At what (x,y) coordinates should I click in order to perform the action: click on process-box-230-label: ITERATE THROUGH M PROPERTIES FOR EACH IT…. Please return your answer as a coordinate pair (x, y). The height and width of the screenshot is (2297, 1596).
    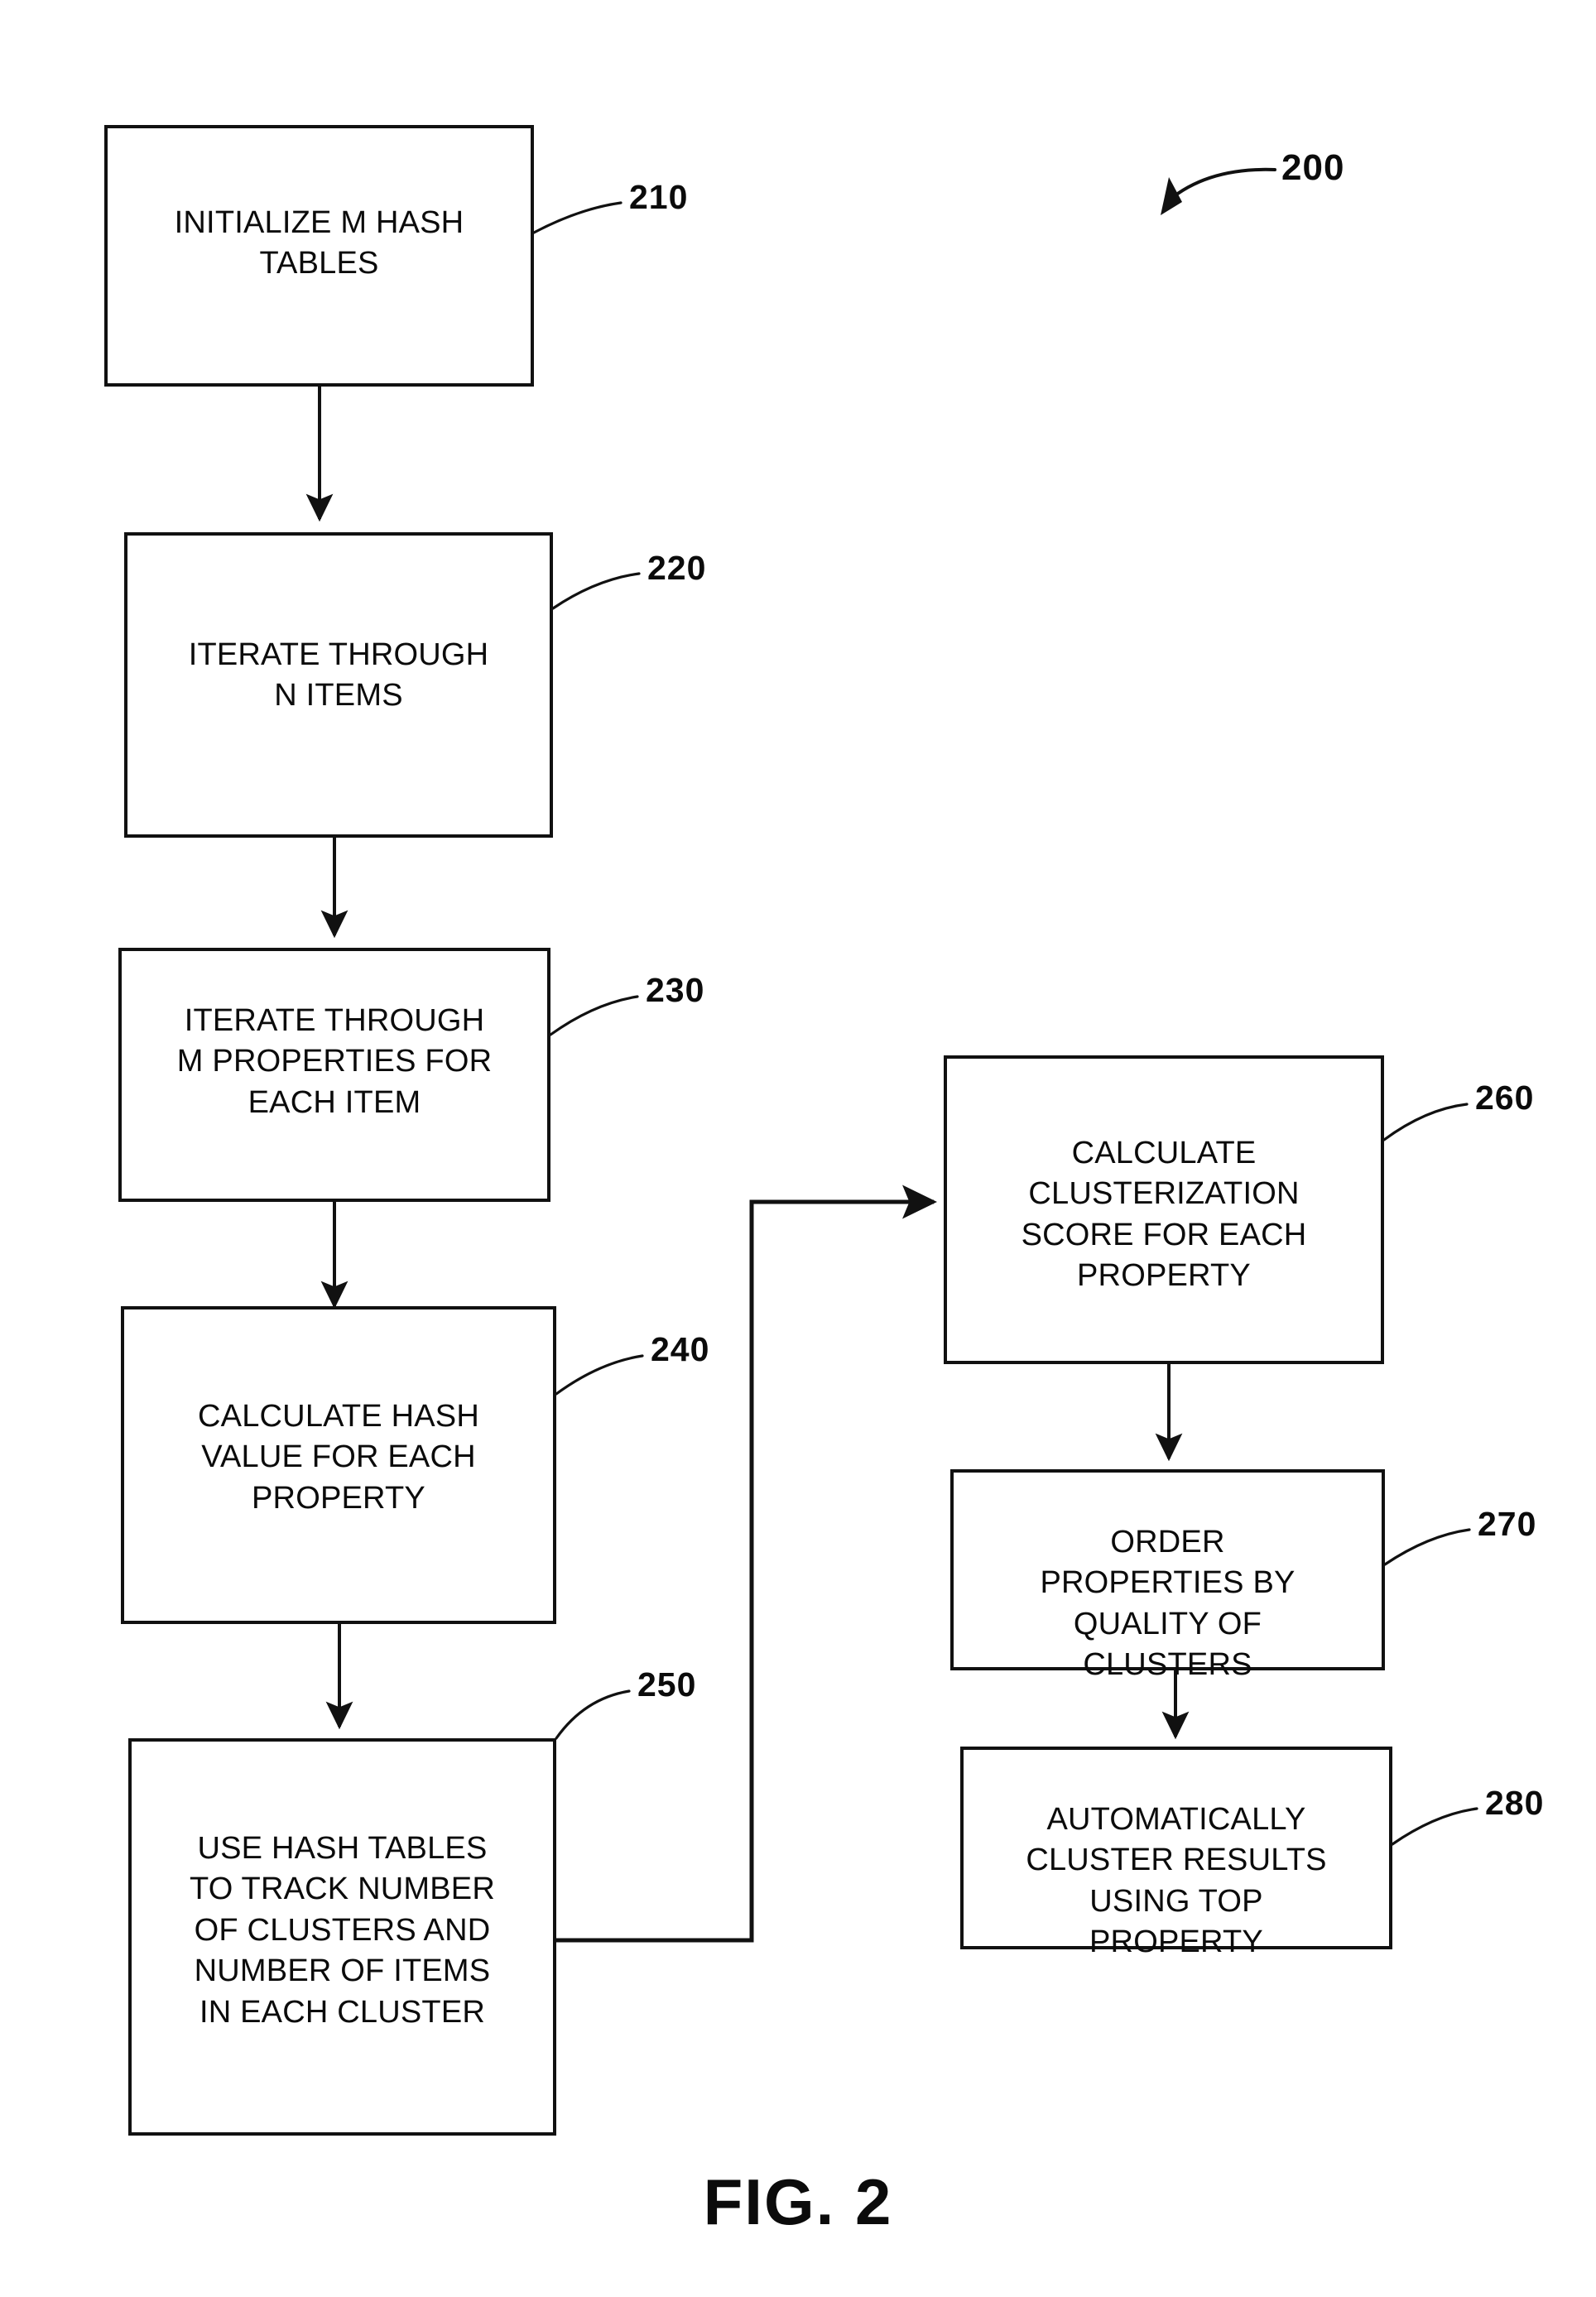
    Looking at the image, I should click on (334, 1061).